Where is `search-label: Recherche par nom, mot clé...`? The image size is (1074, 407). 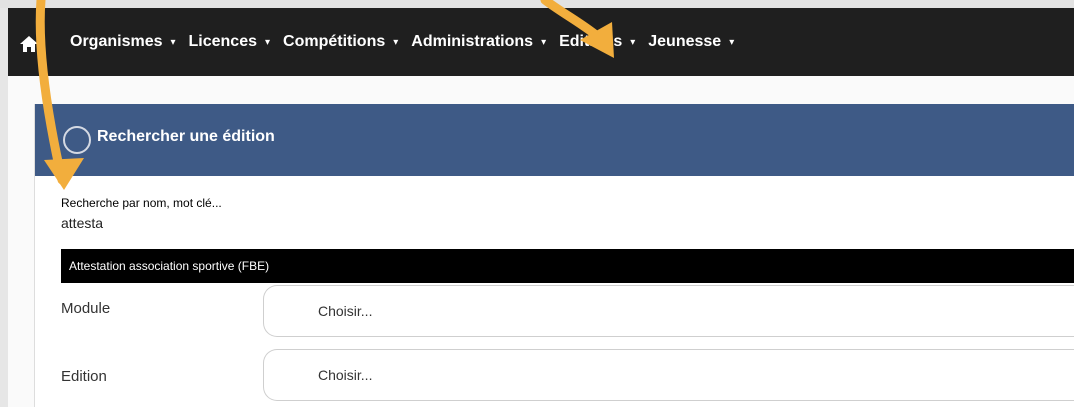
search-label: Recherche par nom, mot clé... is located at coordinates (141, 203).